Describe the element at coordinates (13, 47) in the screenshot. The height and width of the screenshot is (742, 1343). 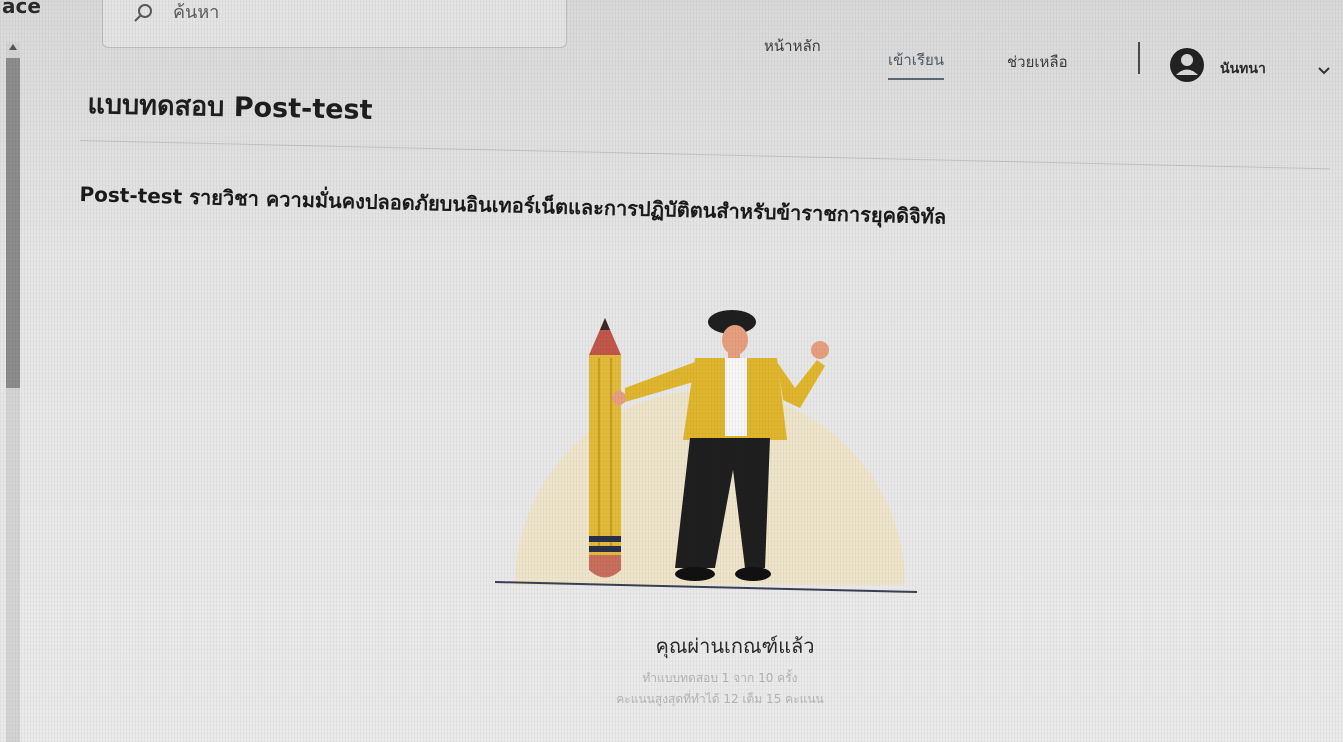
I see `scroll-up-arrow-icon` at that location.